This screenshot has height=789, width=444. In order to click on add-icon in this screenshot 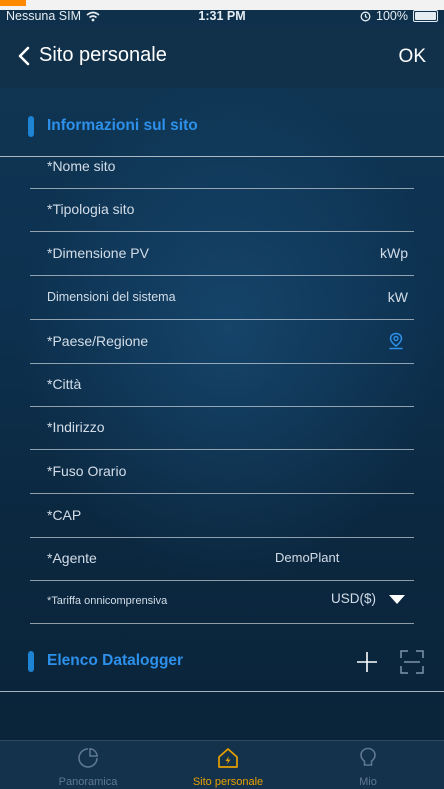, I will do `click(367, 662)`.